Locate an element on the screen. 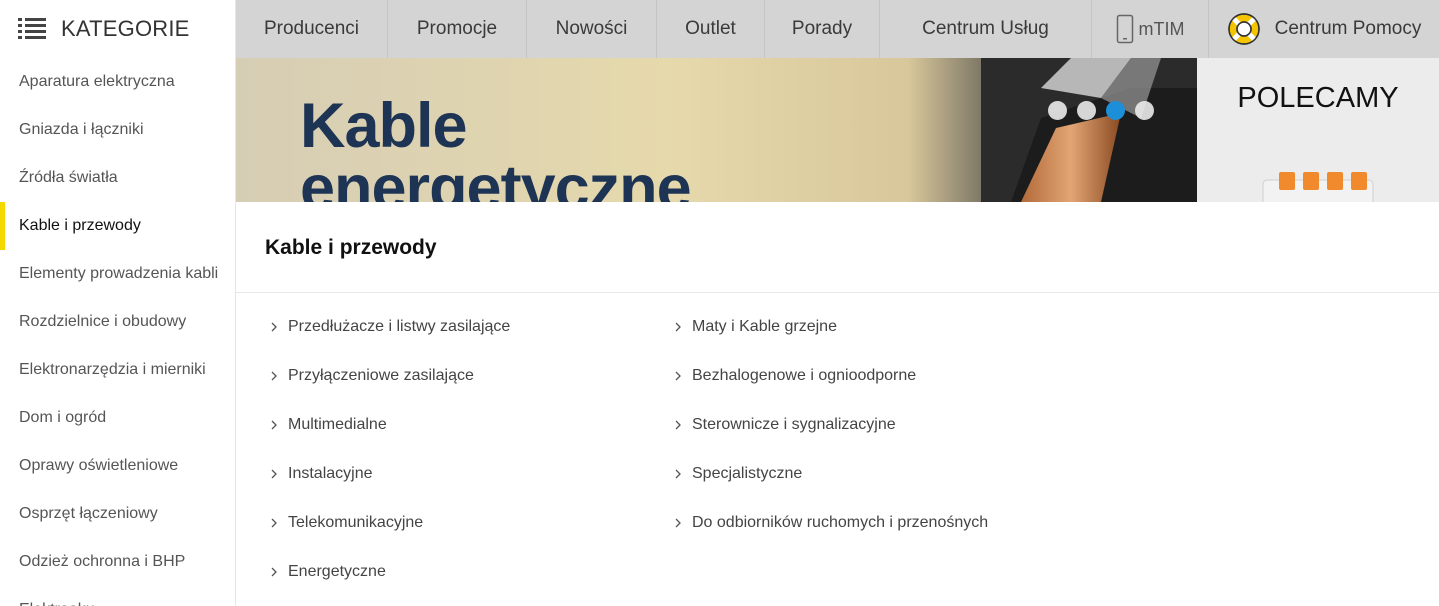 This screenshot has width=1439, height=606. sidebar-item-elektronarzedzia: Elektronarzędzia i mierniki is located at coordinates (117, 370).